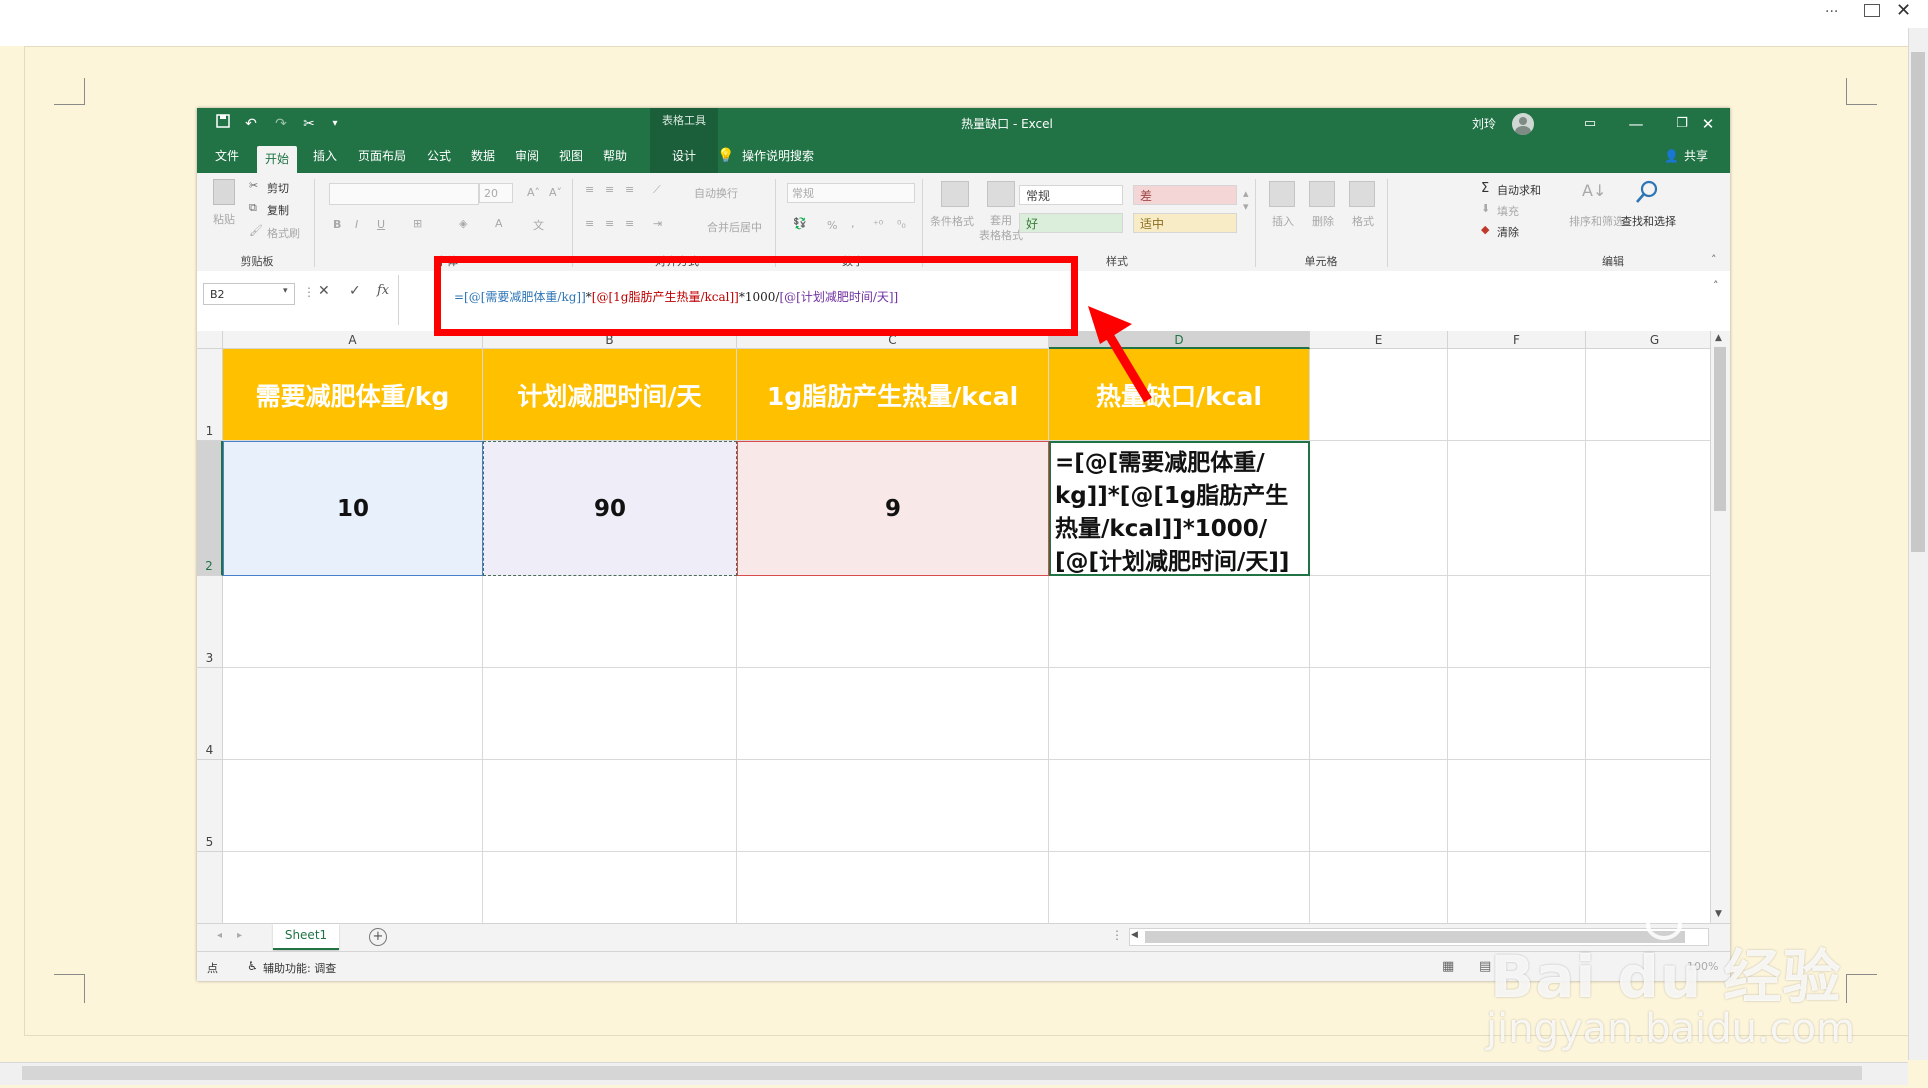 This screenshot has width=1928, height=1088. I want to click on sort-filter-button: 排序和筛选, so click(1596, 221).